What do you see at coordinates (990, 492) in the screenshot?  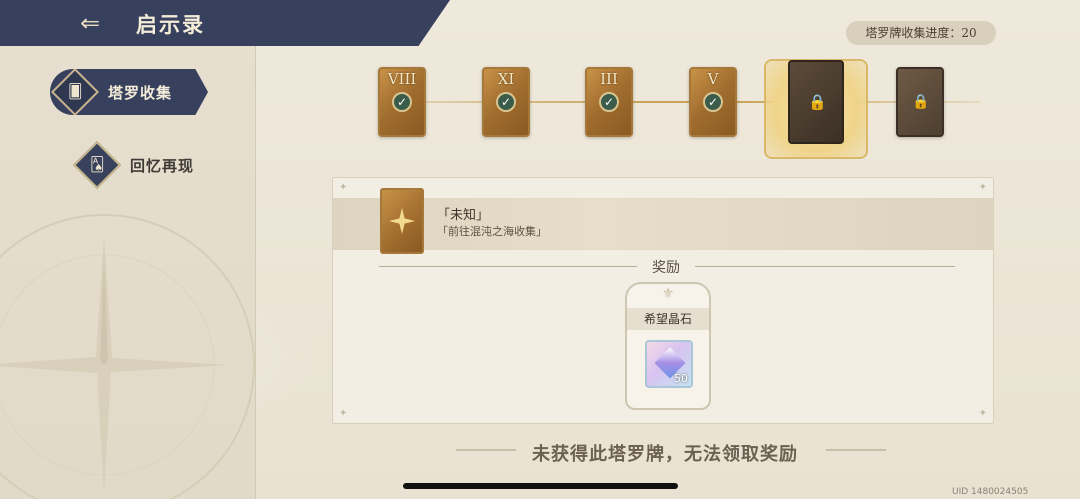 I see `uid-label: UID 1480024505` at bounding box center [990, 492].